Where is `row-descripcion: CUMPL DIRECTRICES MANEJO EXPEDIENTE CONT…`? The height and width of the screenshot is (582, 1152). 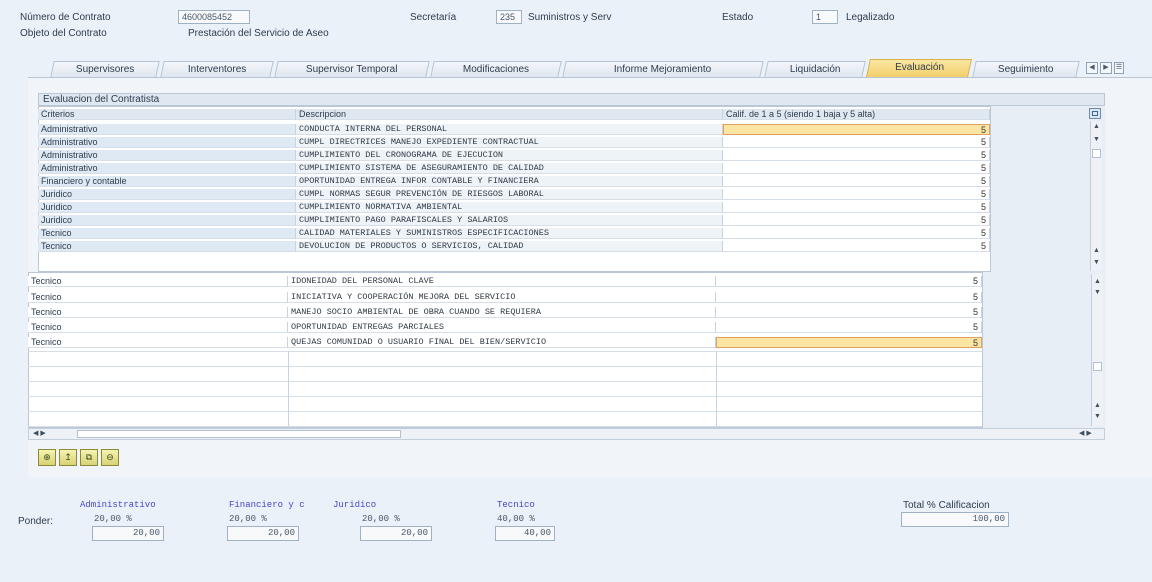 row-descripcion: CUMPL DIRECTRICES MANEJO EXPEDIENTE CONT… is located at coordinates (509, 142).